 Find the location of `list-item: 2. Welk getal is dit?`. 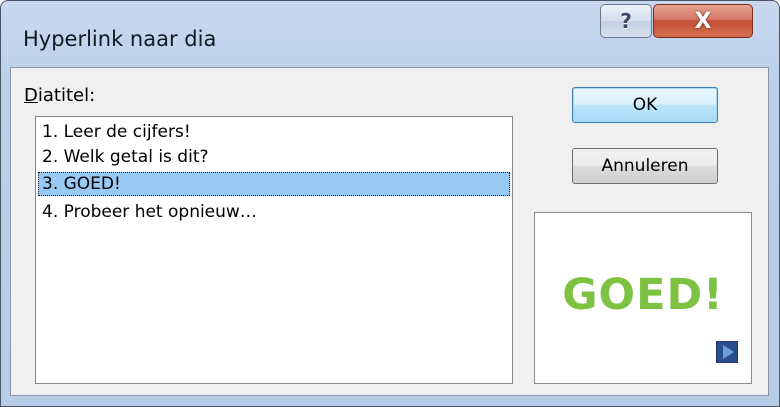

list-item: 2. Welk getal is dit? is located at coordinates (274, 157).